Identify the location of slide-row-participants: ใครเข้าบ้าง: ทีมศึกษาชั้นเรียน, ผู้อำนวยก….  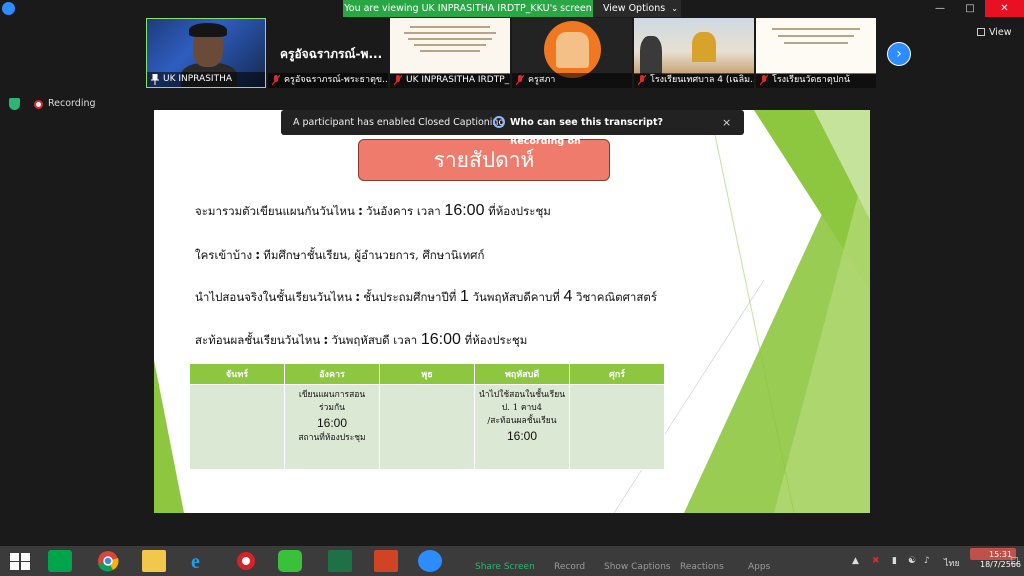
(340, 255).